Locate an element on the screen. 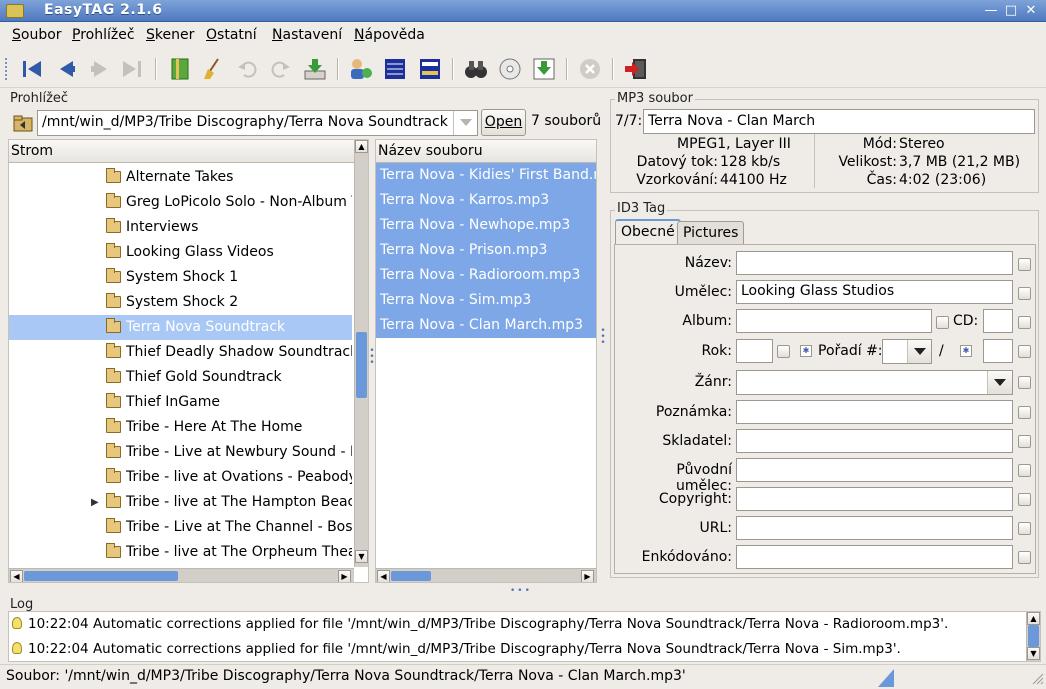 The image size is (1046, 689). tab-obecne: Obecné is located at coordinates (648, 232).